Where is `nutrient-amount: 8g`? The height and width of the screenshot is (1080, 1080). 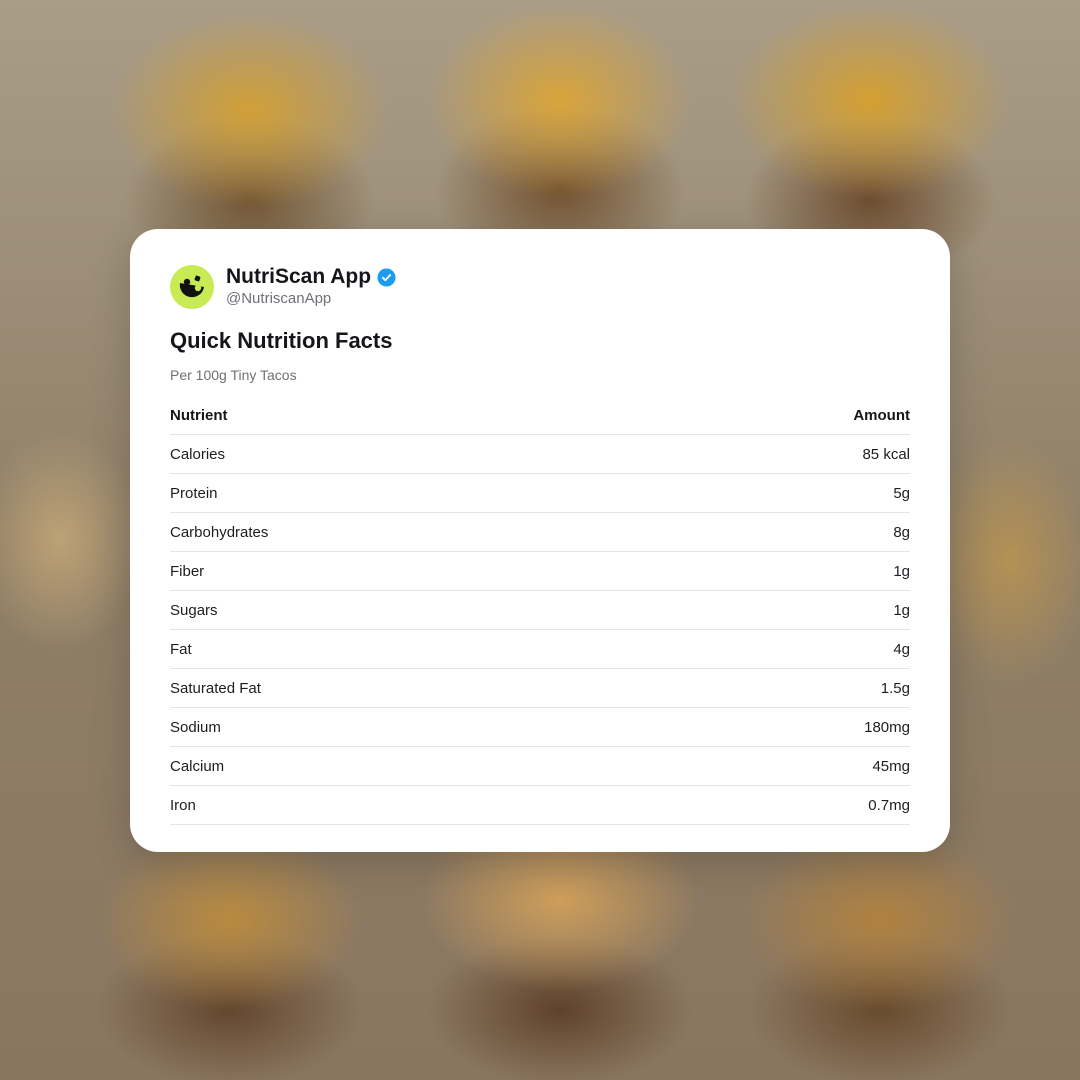
nutrient-amount: 8g is located at coordinates (901, 532).